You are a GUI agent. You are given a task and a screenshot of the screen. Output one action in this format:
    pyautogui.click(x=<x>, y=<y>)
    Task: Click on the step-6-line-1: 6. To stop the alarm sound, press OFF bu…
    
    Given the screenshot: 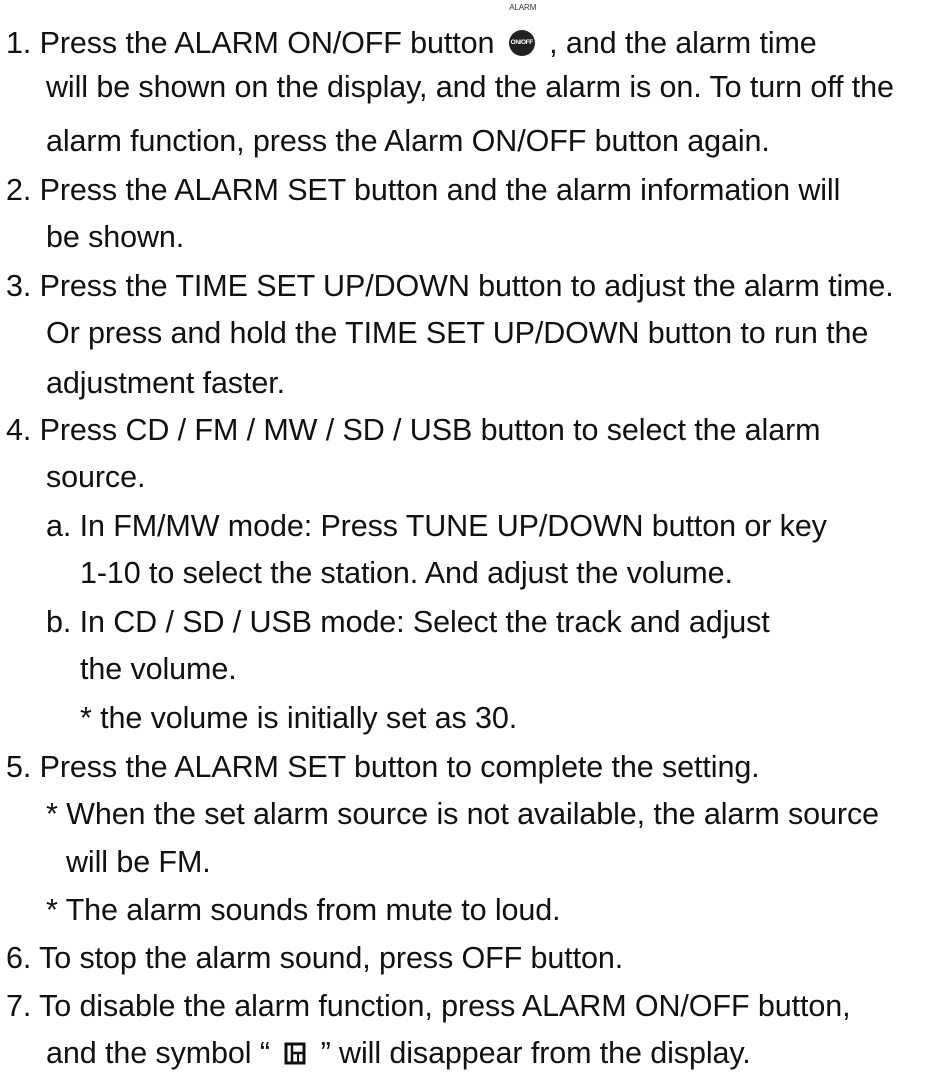 What is the action you would take?
    pyautogui.click(x=315, y=958)
    